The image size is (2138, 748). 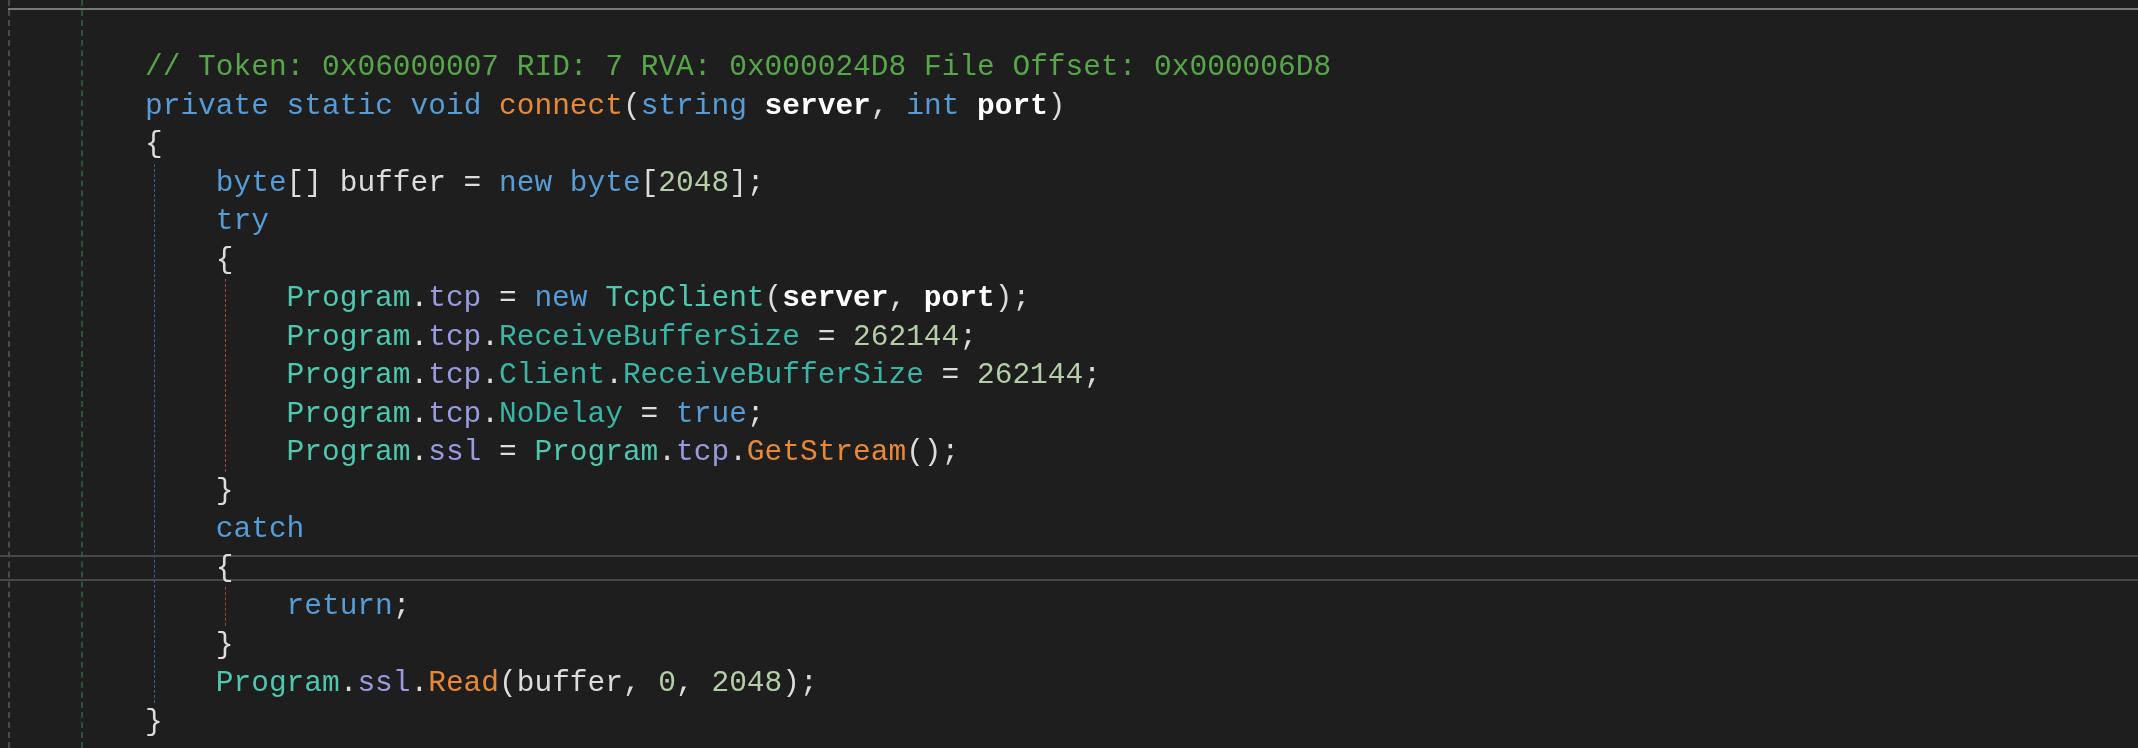 What do you see at coordinates (384, 182) in the screenshot?
I see `code-text: [] buffer =` at bounding box center [384, 182].